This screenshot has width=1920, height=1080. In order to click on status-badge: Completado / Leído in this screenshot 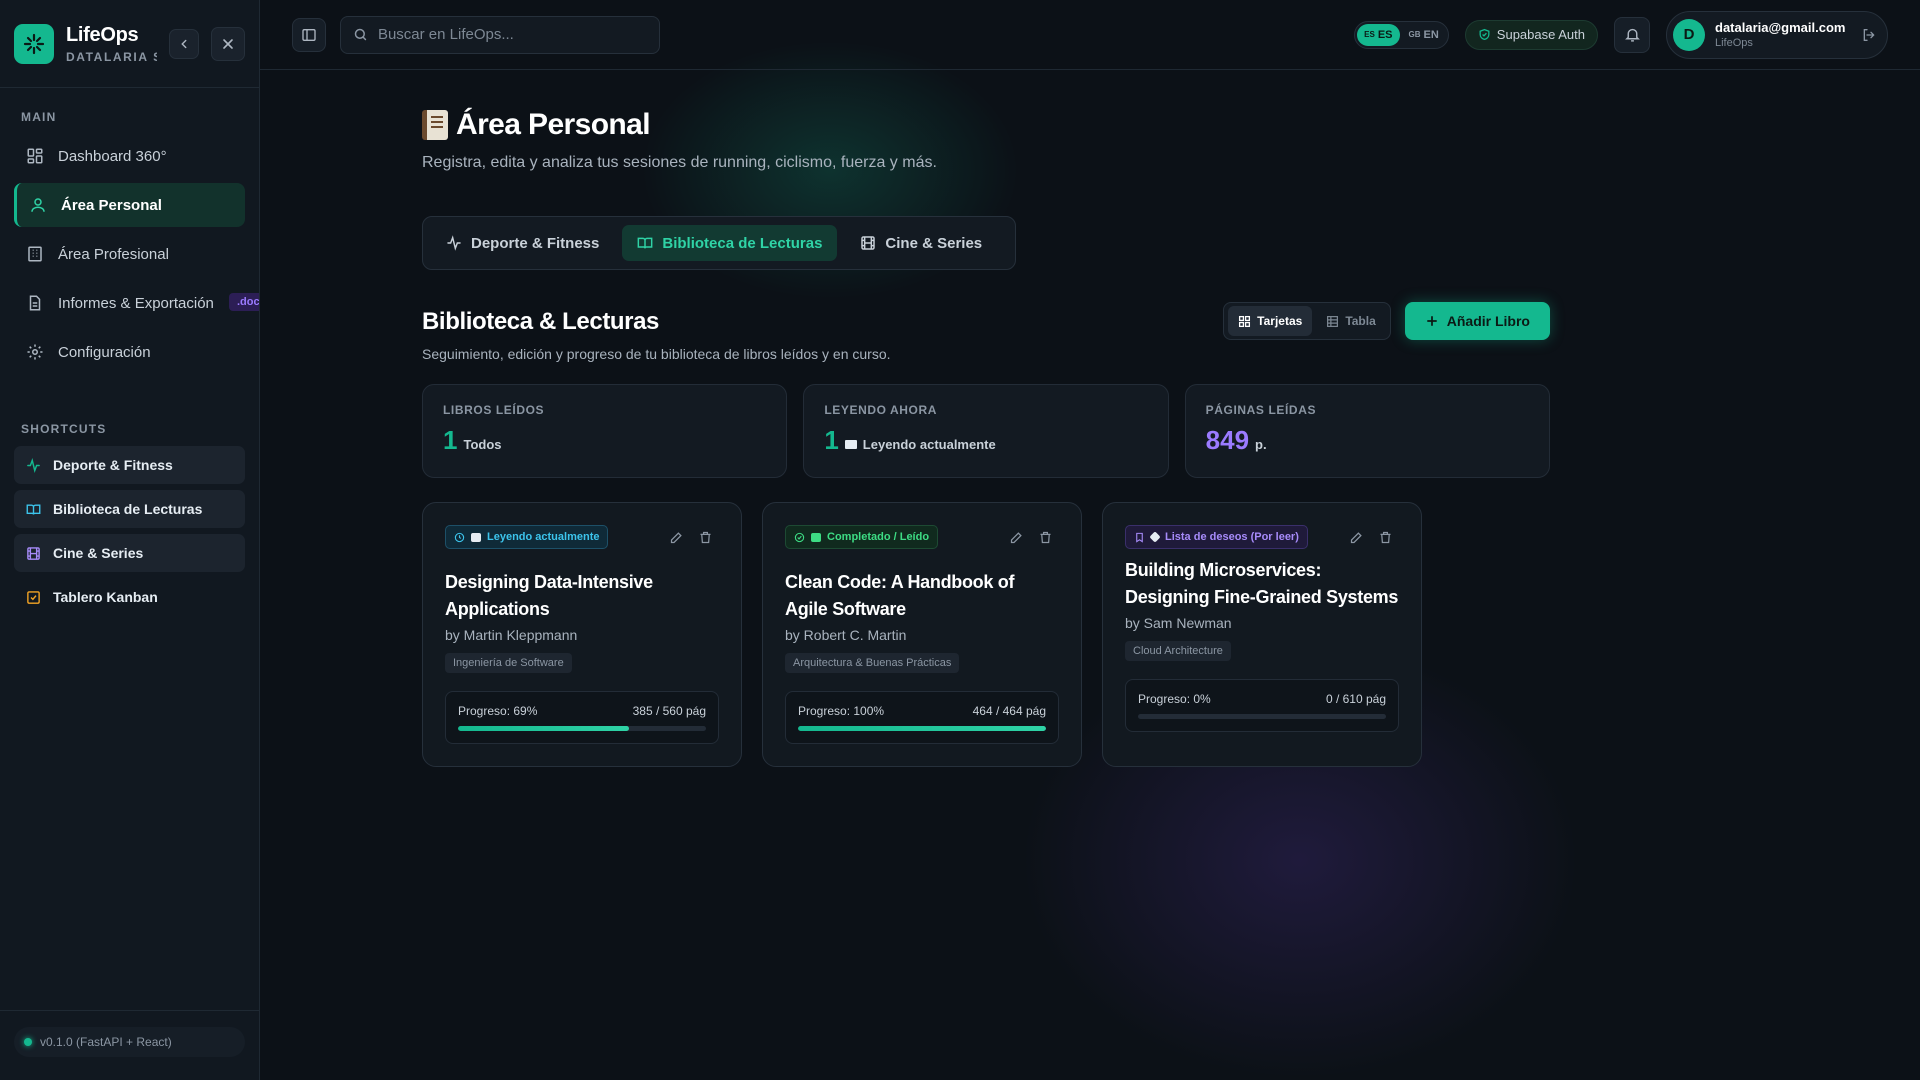, I will do `click(862, 537)`.